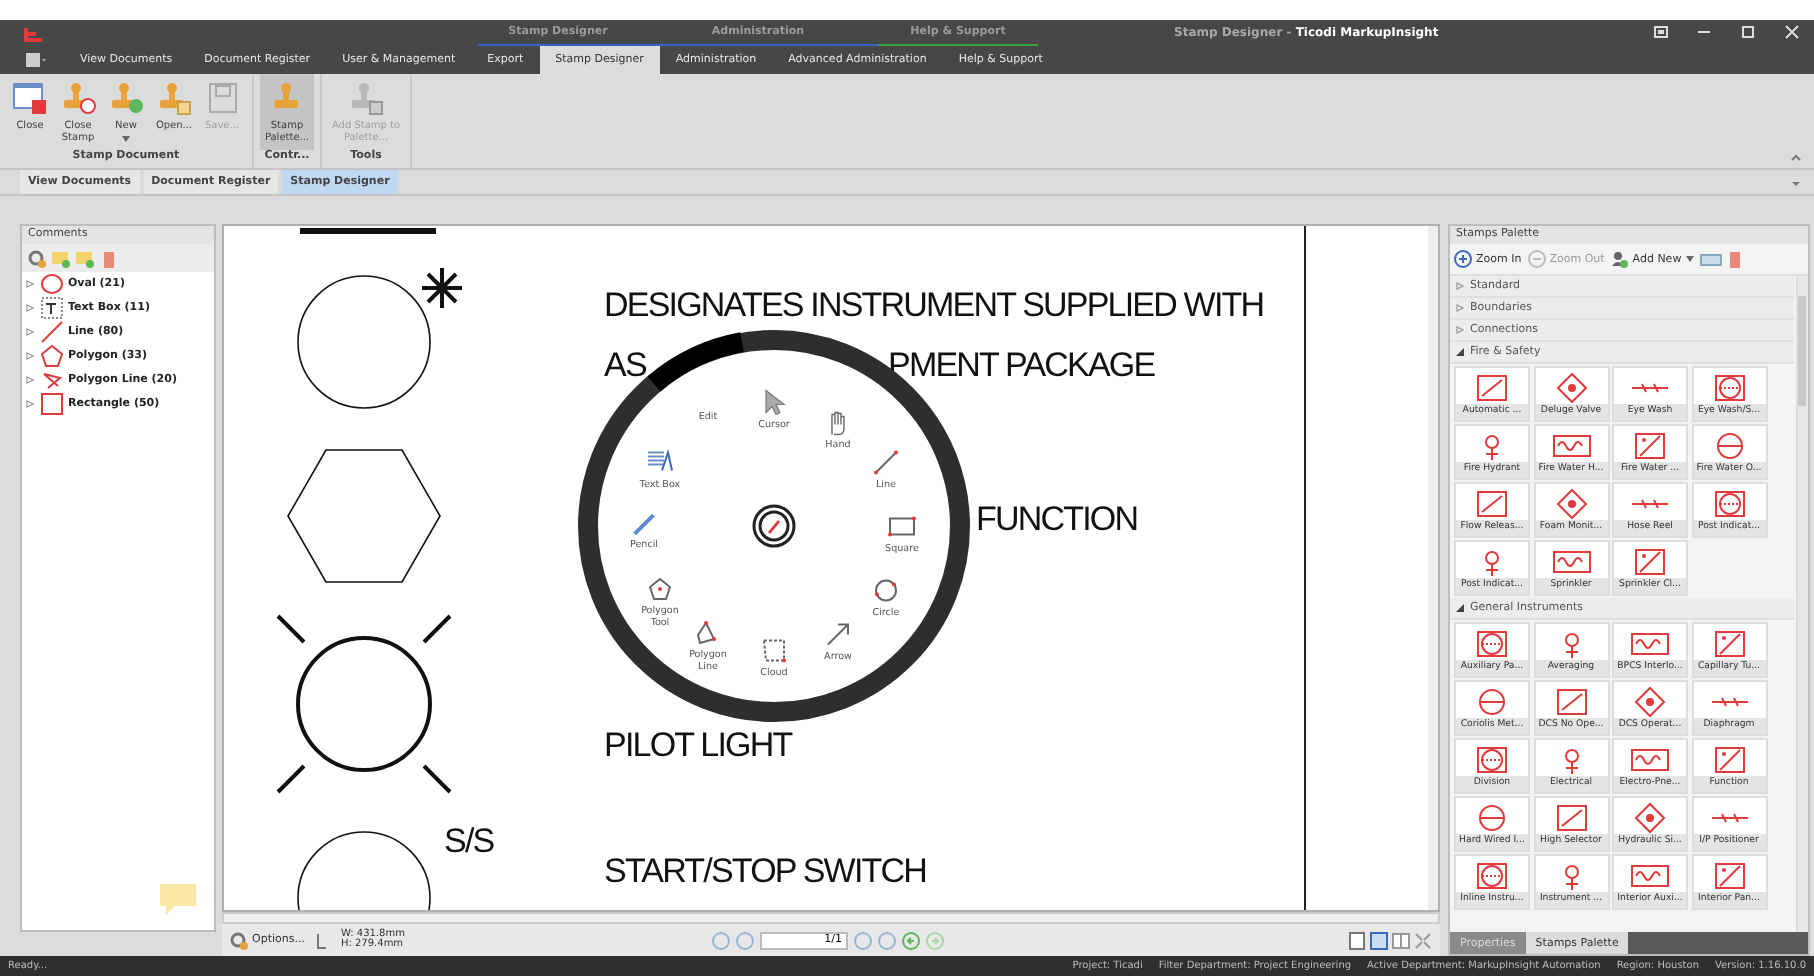 This screenshot has width=1814, height=976. I want to click on last-page-icon, so click(887, 940).